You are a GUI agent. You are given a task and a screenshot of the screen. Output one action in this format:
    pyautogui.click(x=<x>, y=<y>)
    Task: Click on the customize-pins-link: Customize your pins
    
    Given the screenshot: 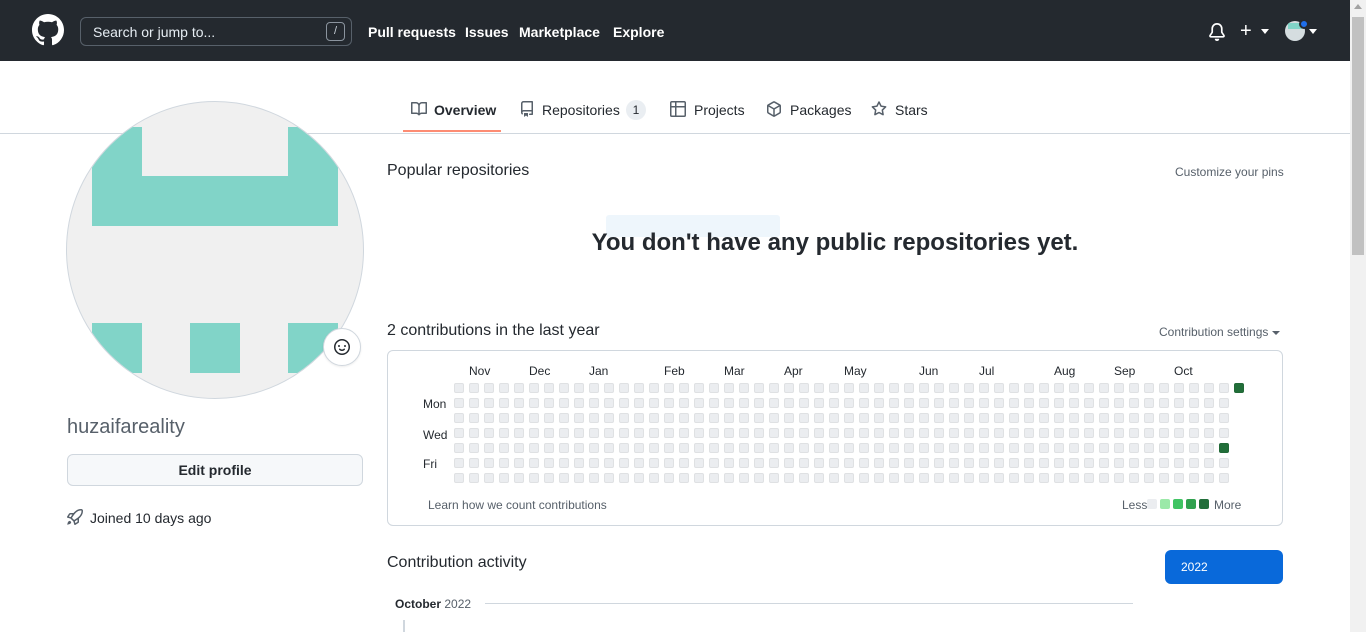 What is the action you would take?
    pyautogui.click(x=1229, y=172)
    